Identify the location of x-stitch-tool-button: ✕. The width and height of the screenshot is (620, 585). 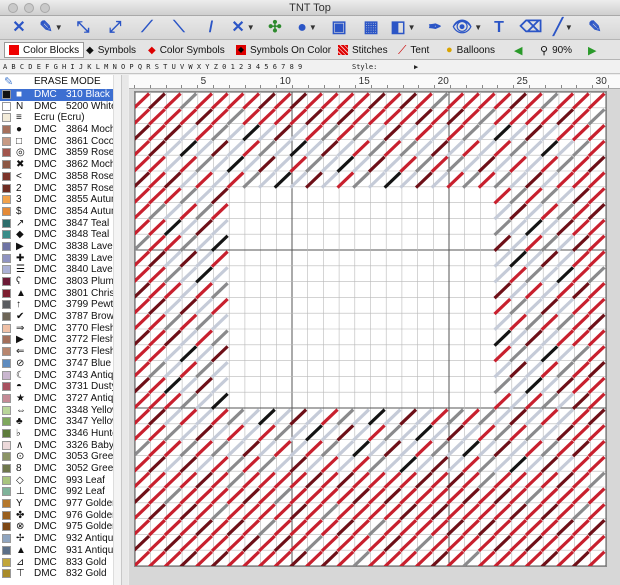
(19, 28).